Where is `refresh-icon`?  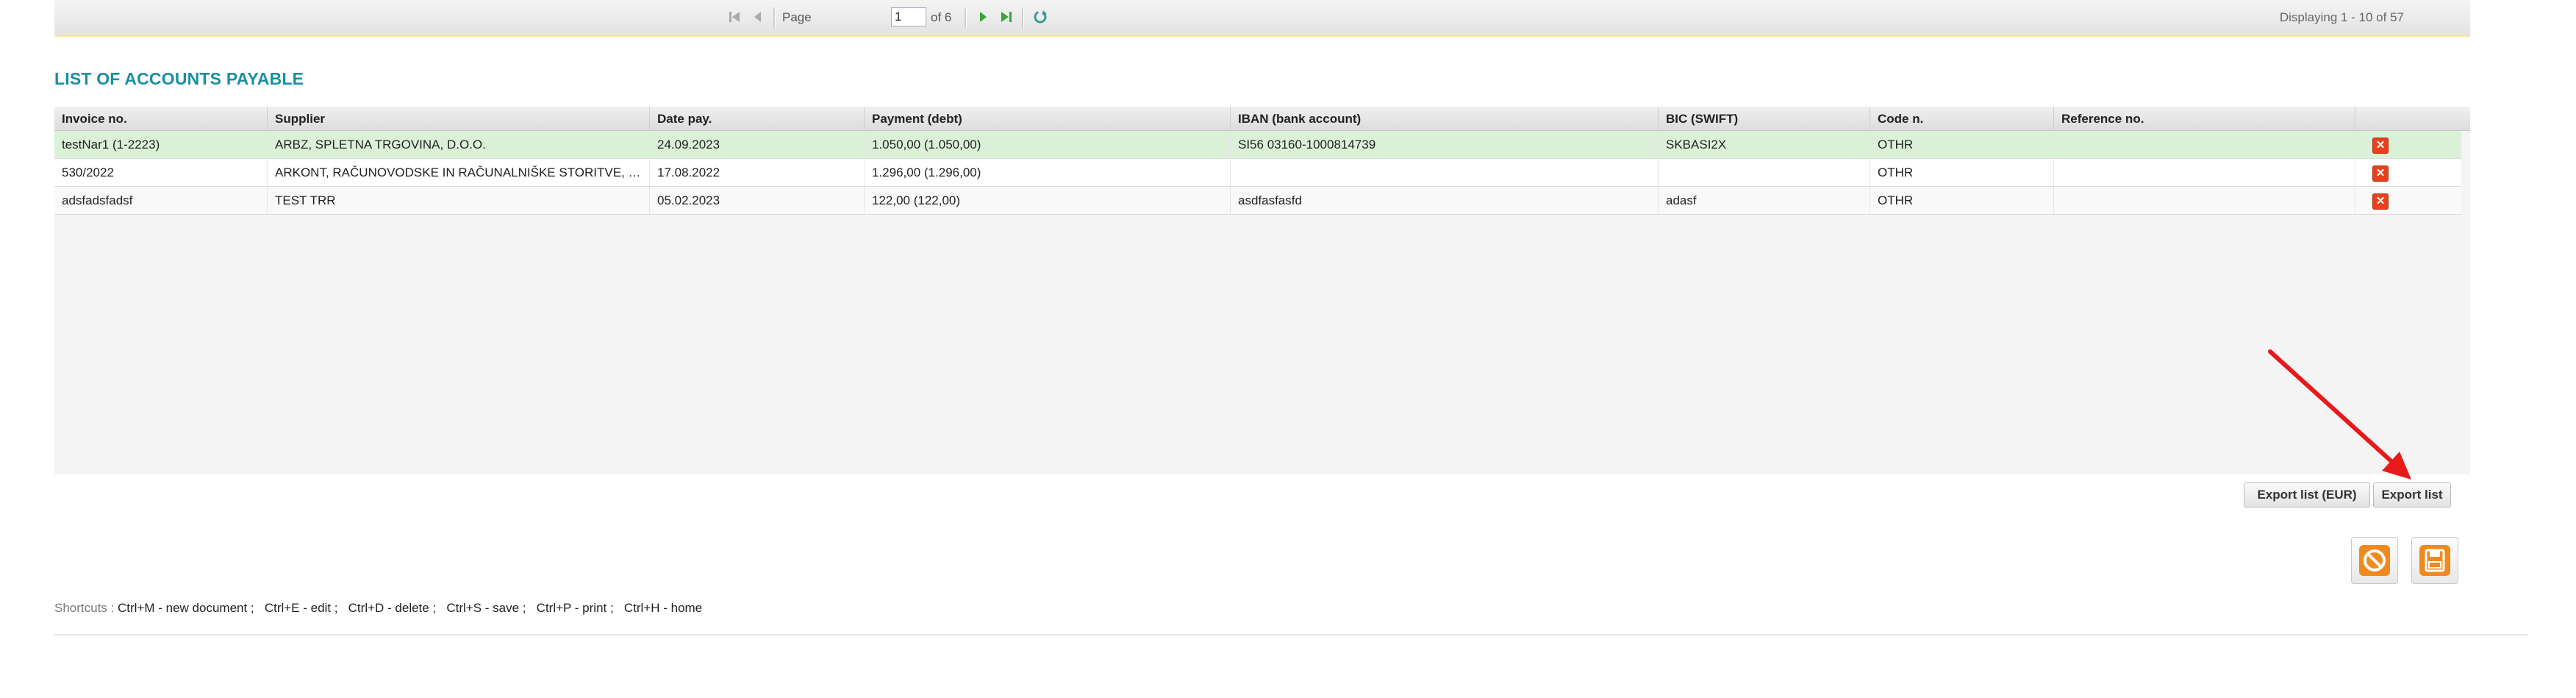 refresh-icon is located at coordinates (1040, 16).